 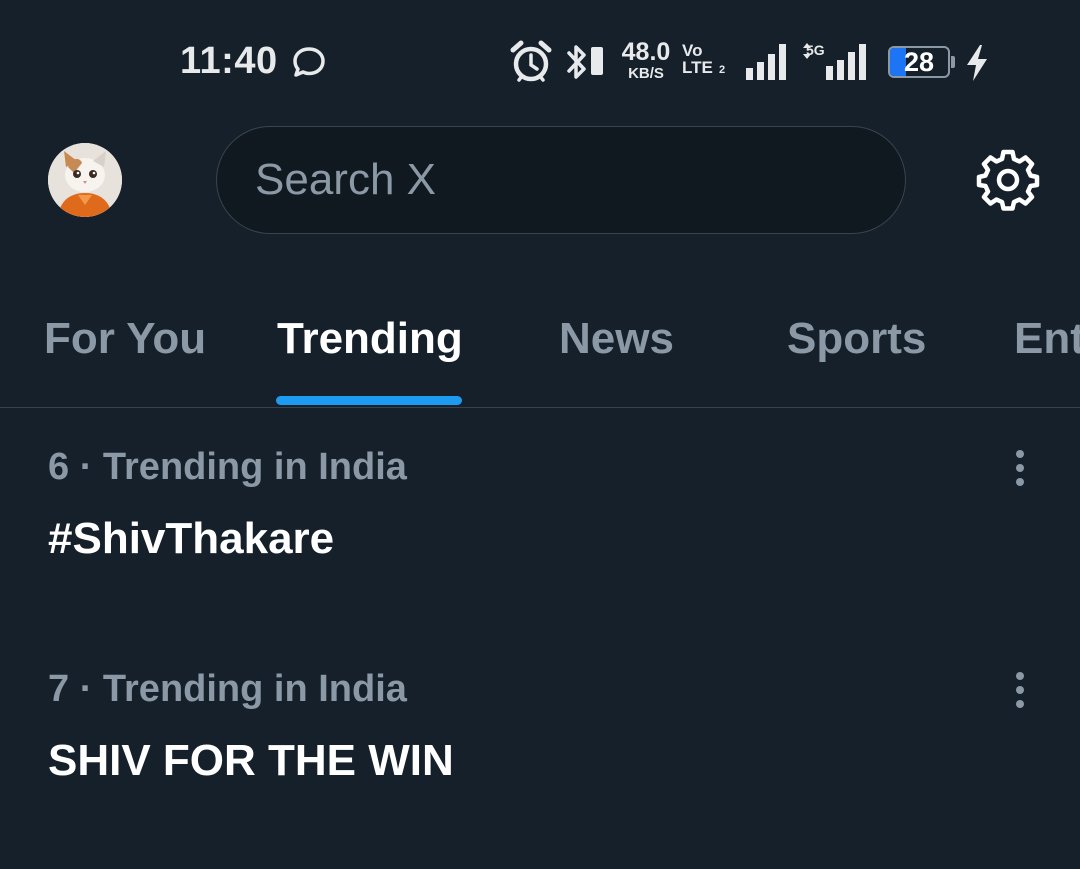 I want to click on vibrate-icon, so click(x=597, y=63).